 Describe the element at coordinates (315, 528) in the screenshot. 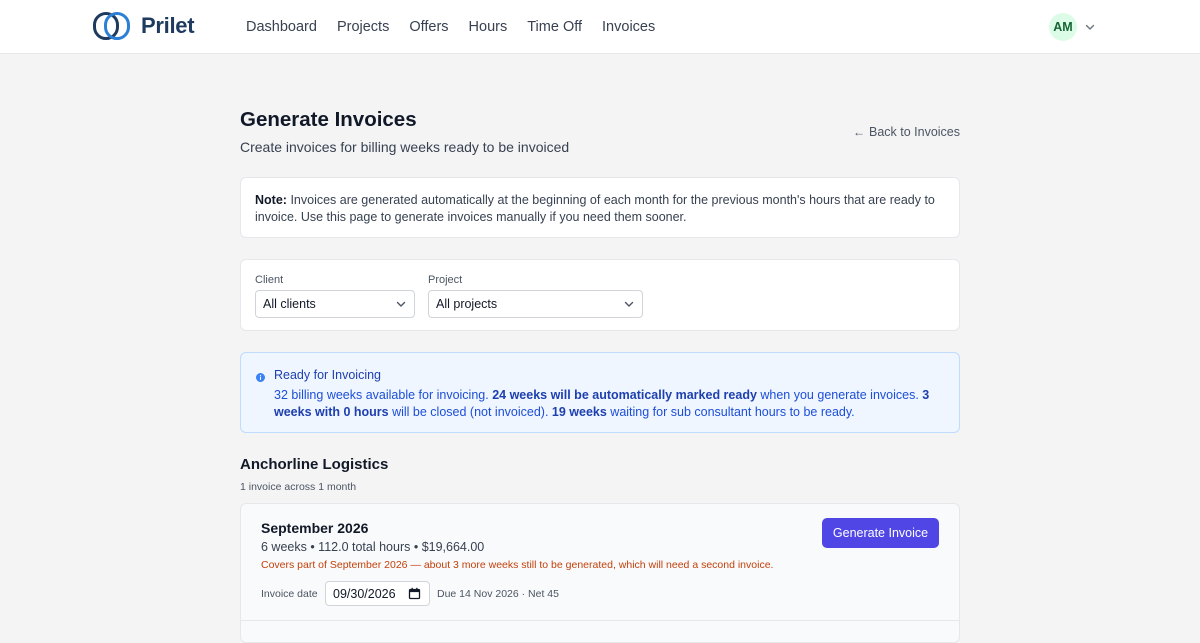

I see `invoice-month-title: September 2026` at that location.